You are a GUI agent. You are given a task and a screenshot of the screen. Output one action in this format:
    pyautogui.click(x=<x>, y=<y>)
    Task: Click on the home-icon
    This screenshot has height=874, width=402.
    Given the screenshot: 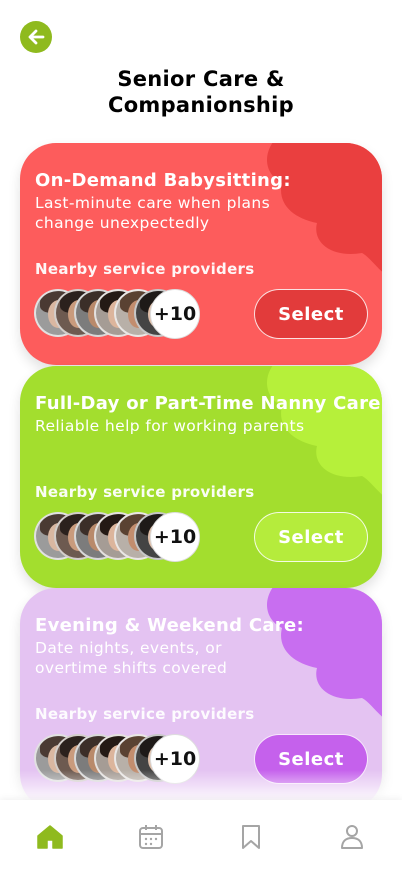 What is the action you would take?
    pyautogui.click(x=50, y=837)
    